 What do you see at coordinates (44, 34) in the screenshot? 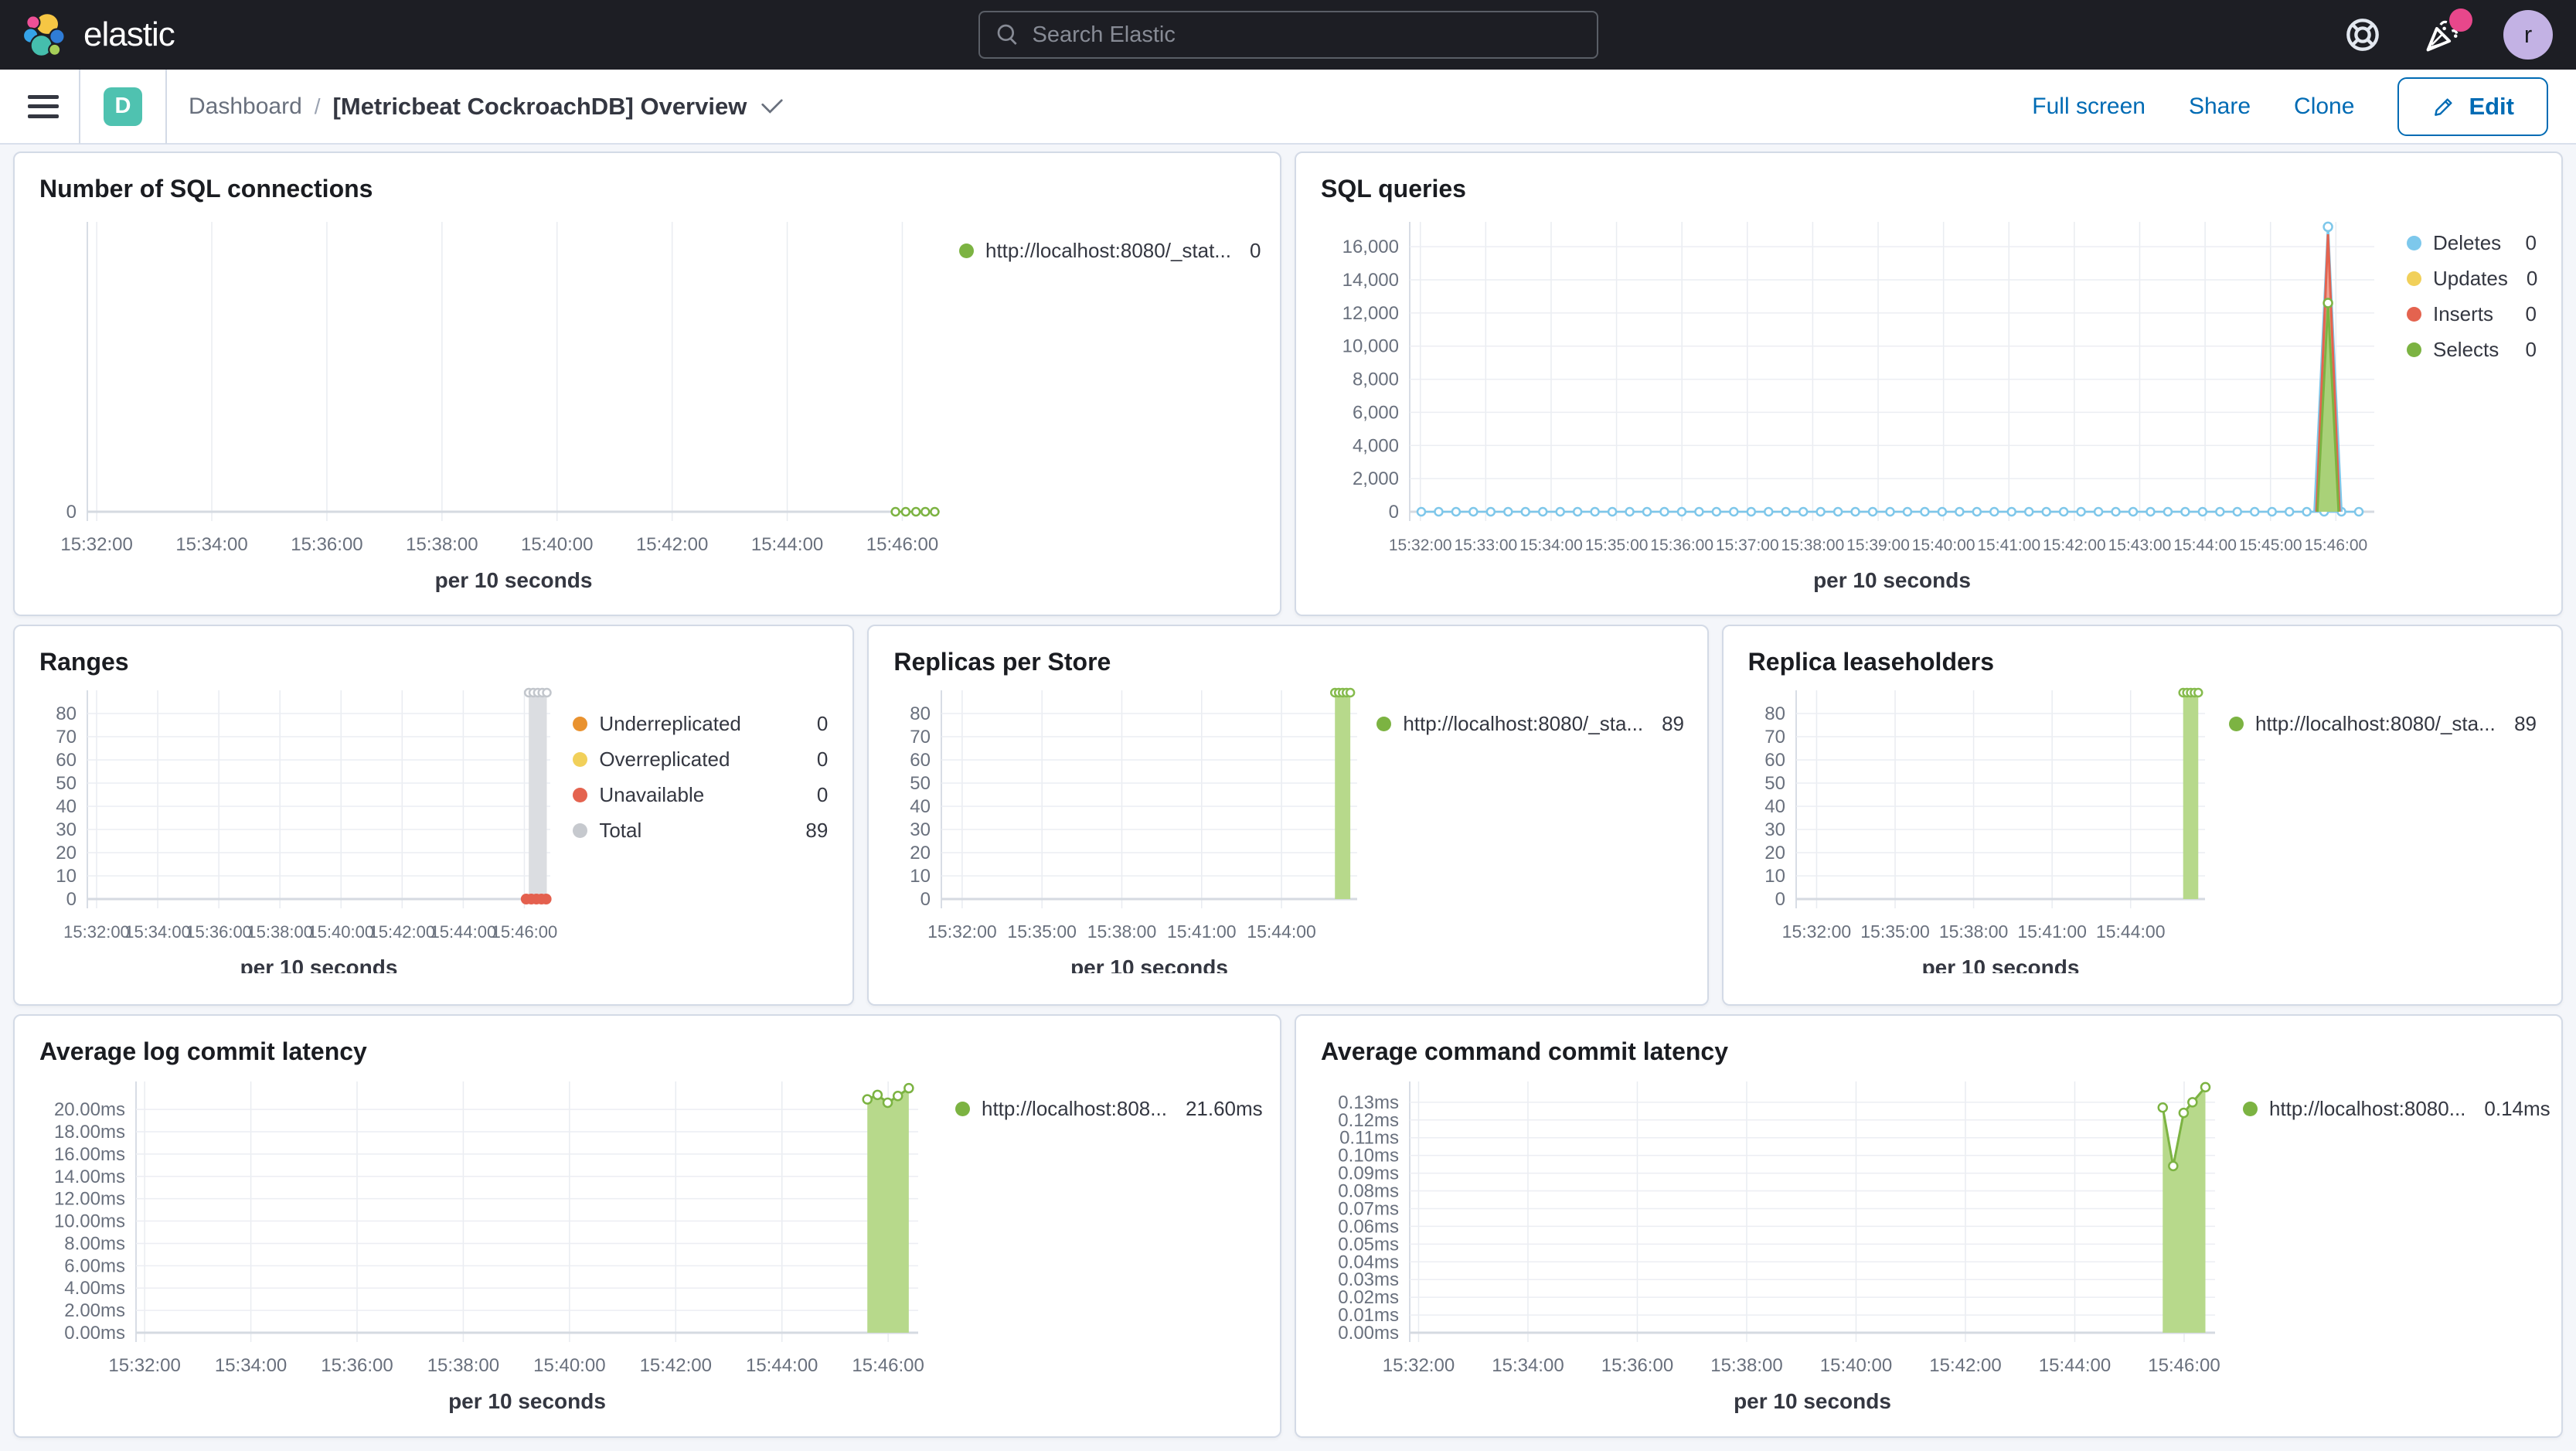
I see `elastic-logo-icon` at bounding box center [44, 34].